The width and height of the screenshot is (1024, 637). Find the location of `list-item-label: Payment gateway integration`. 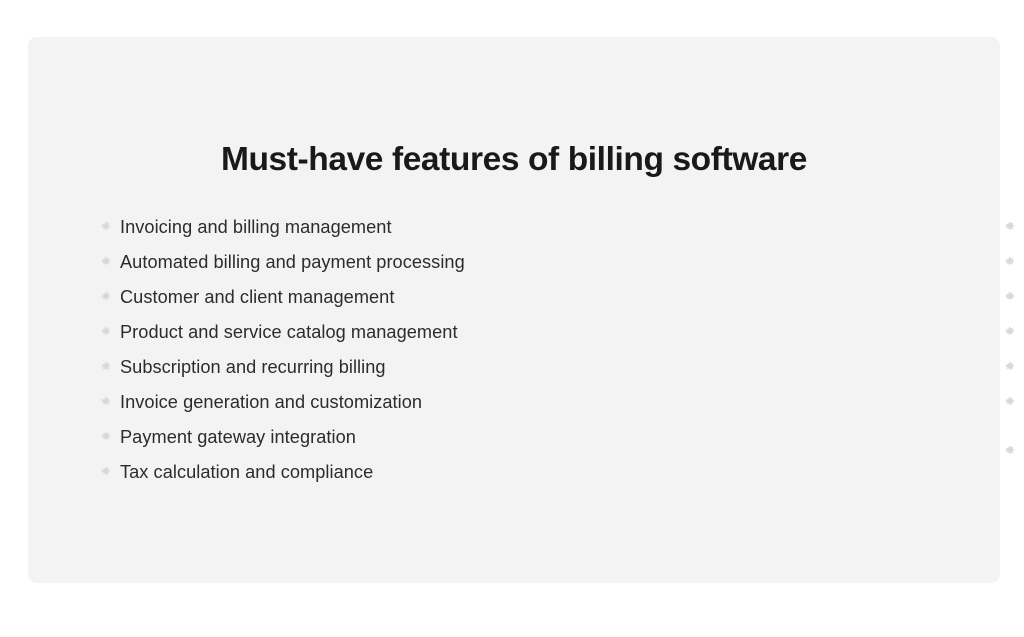

list-item-label: Payment gateway integration is located at coordinates (238, 437).